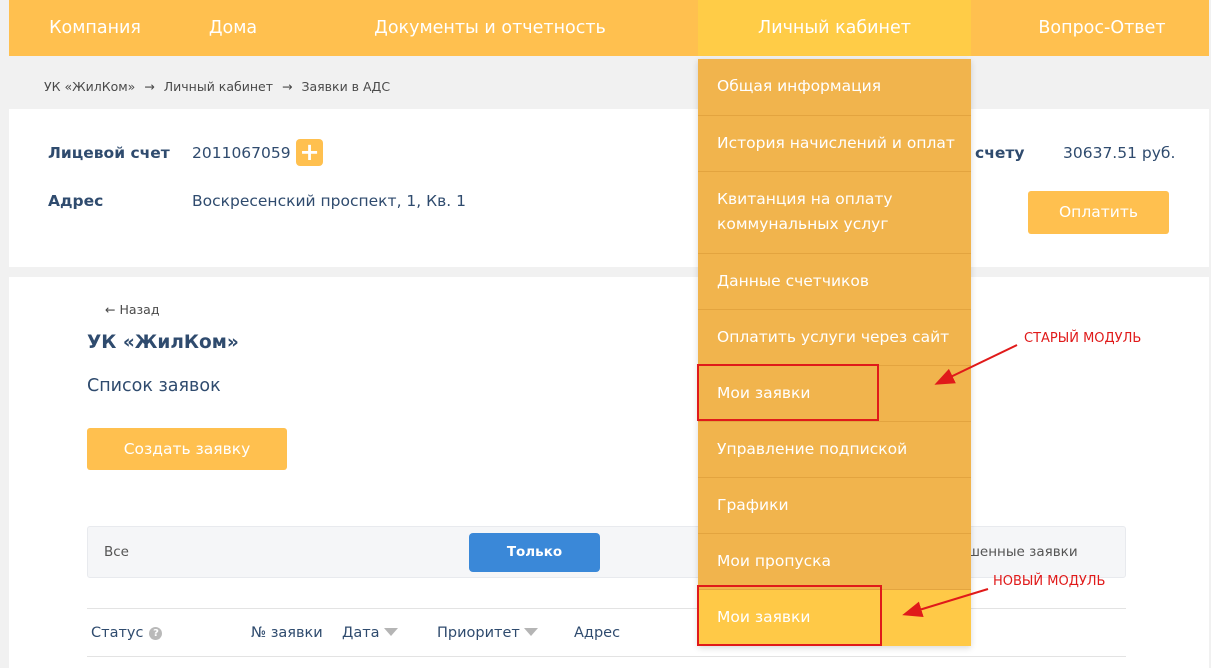 This screenshot has height=668, width=1211. I want to click on old-module-highlight, so click(788, 392).